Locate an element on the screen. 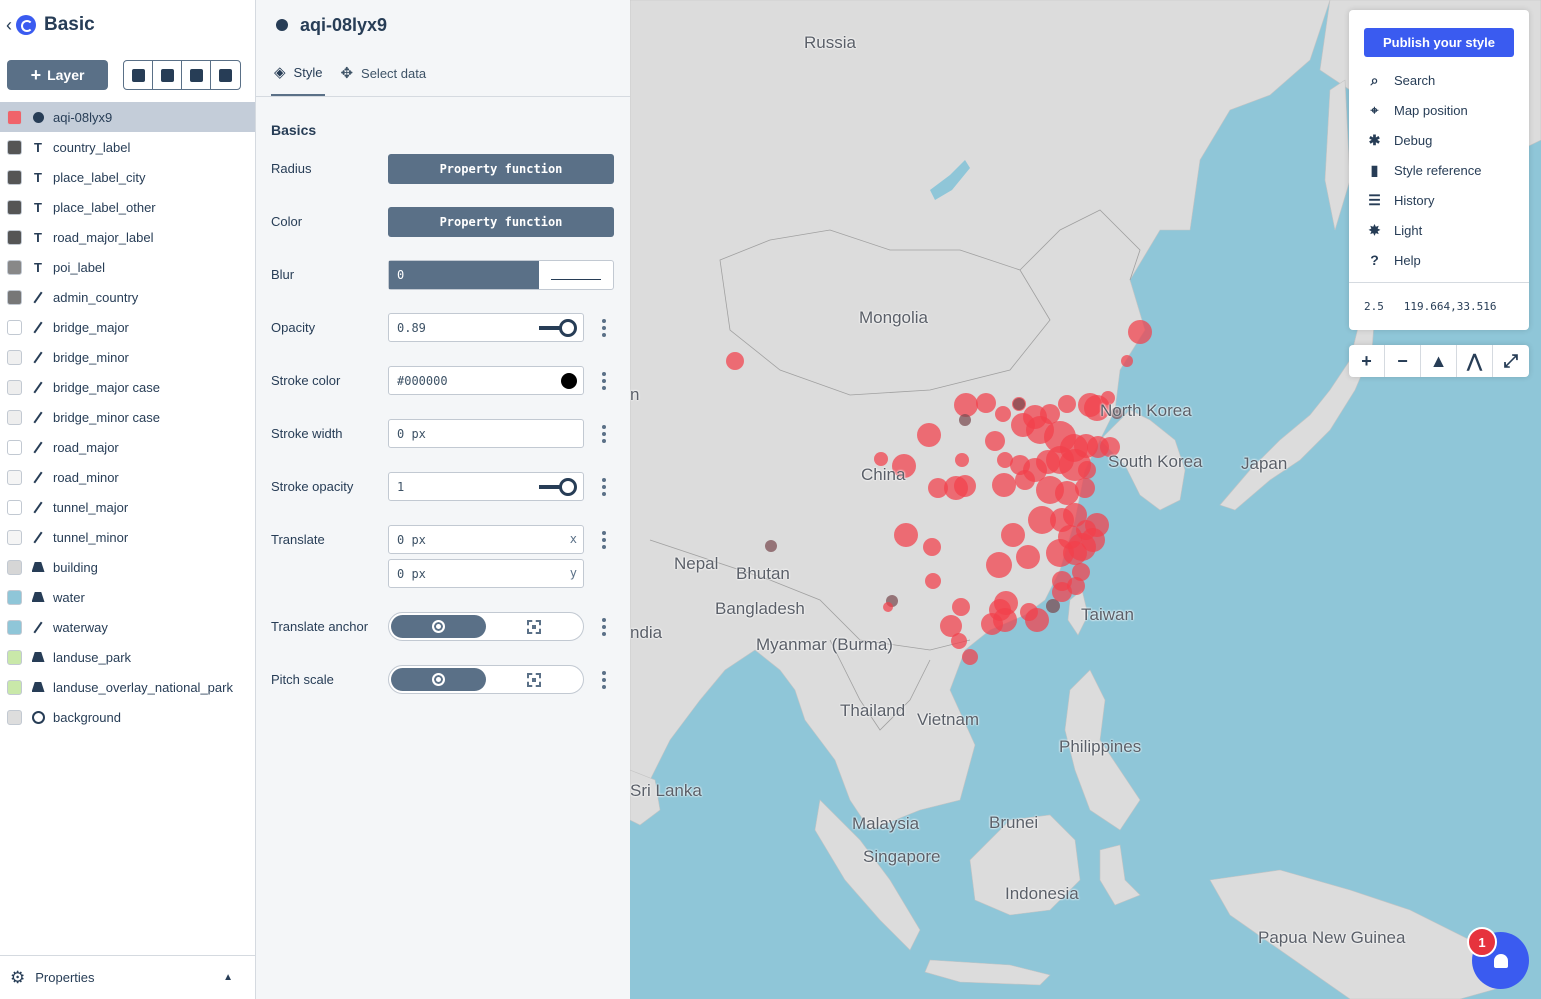 Image resolution: width=1541 pixels, height=999 pixels. trash-icon is located at coordinates (225, 75).